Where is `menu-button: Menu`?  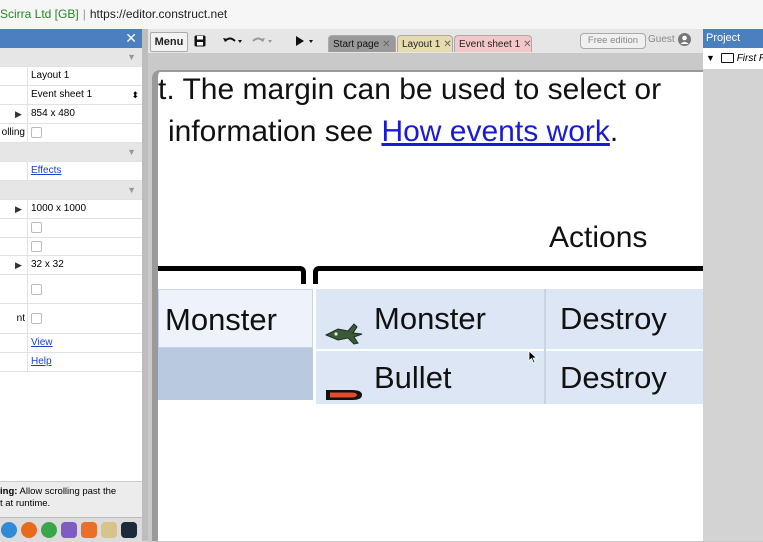
menu-button: Menu is located at coordinates (169, 42).